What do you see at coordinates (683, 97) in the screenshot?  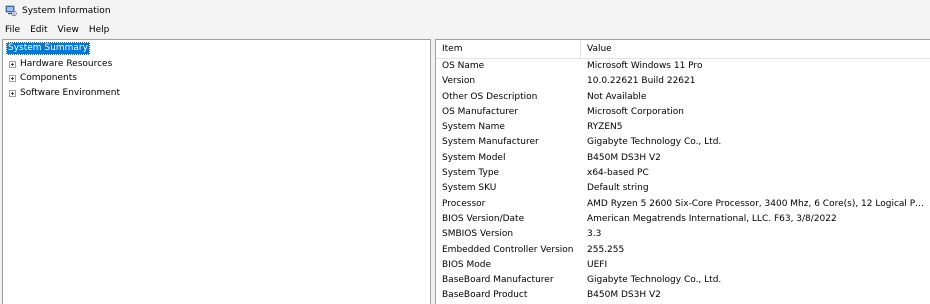 I see `table-row: Other OS Description Not Available` at bounding box center [683, 97].